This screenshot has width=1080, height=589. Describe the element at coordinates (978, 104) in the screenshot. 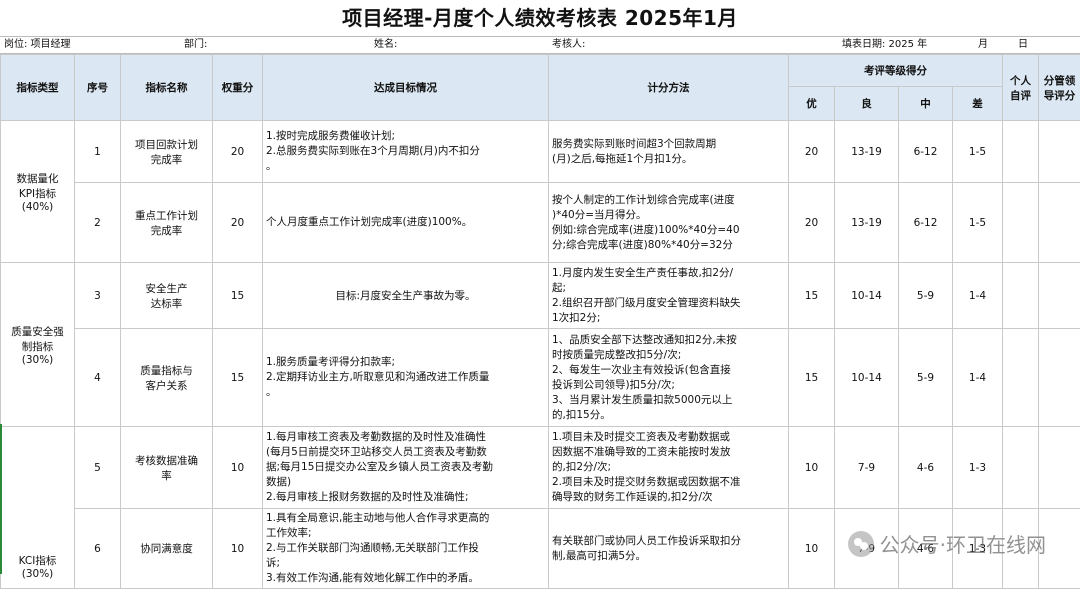

I see `header-cha: 差` at that location.